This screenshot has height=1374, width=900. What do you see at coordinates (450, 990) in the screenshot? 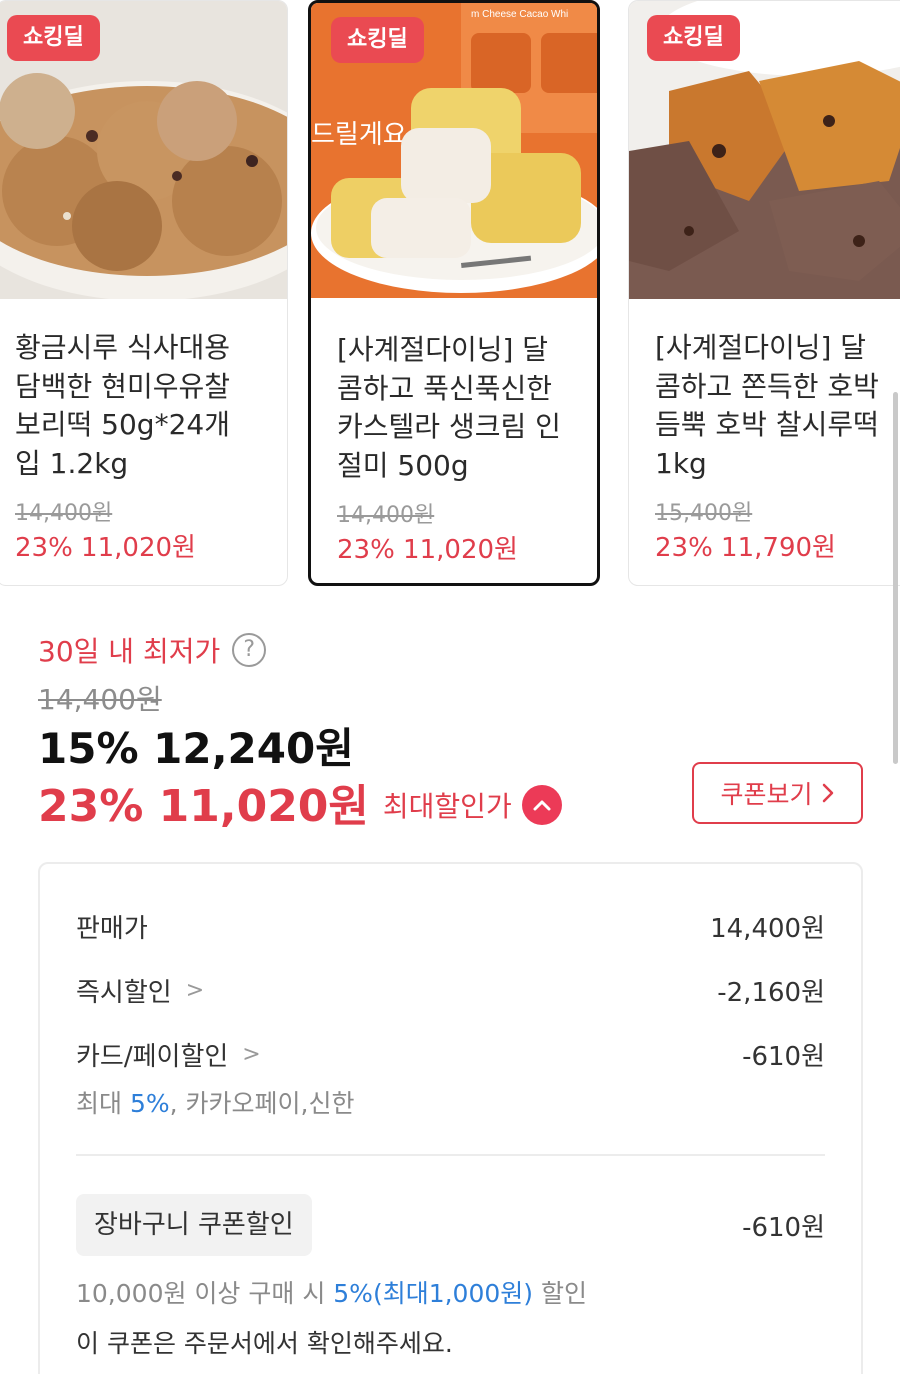
I see `instant-discount-row: 즉시할인 > -2,160원` at bounding box center [450, 990].